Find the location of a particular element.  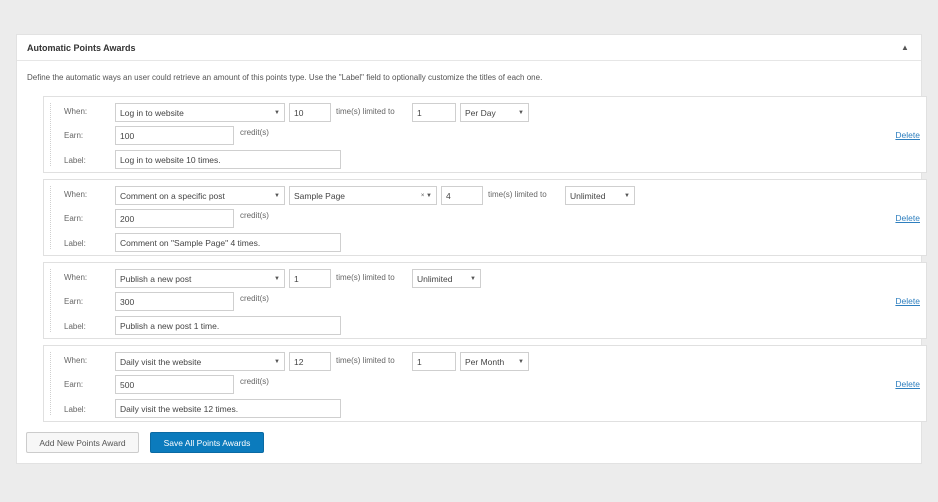

when-value: Comment on a specific post is located at coordinates (172, 195).